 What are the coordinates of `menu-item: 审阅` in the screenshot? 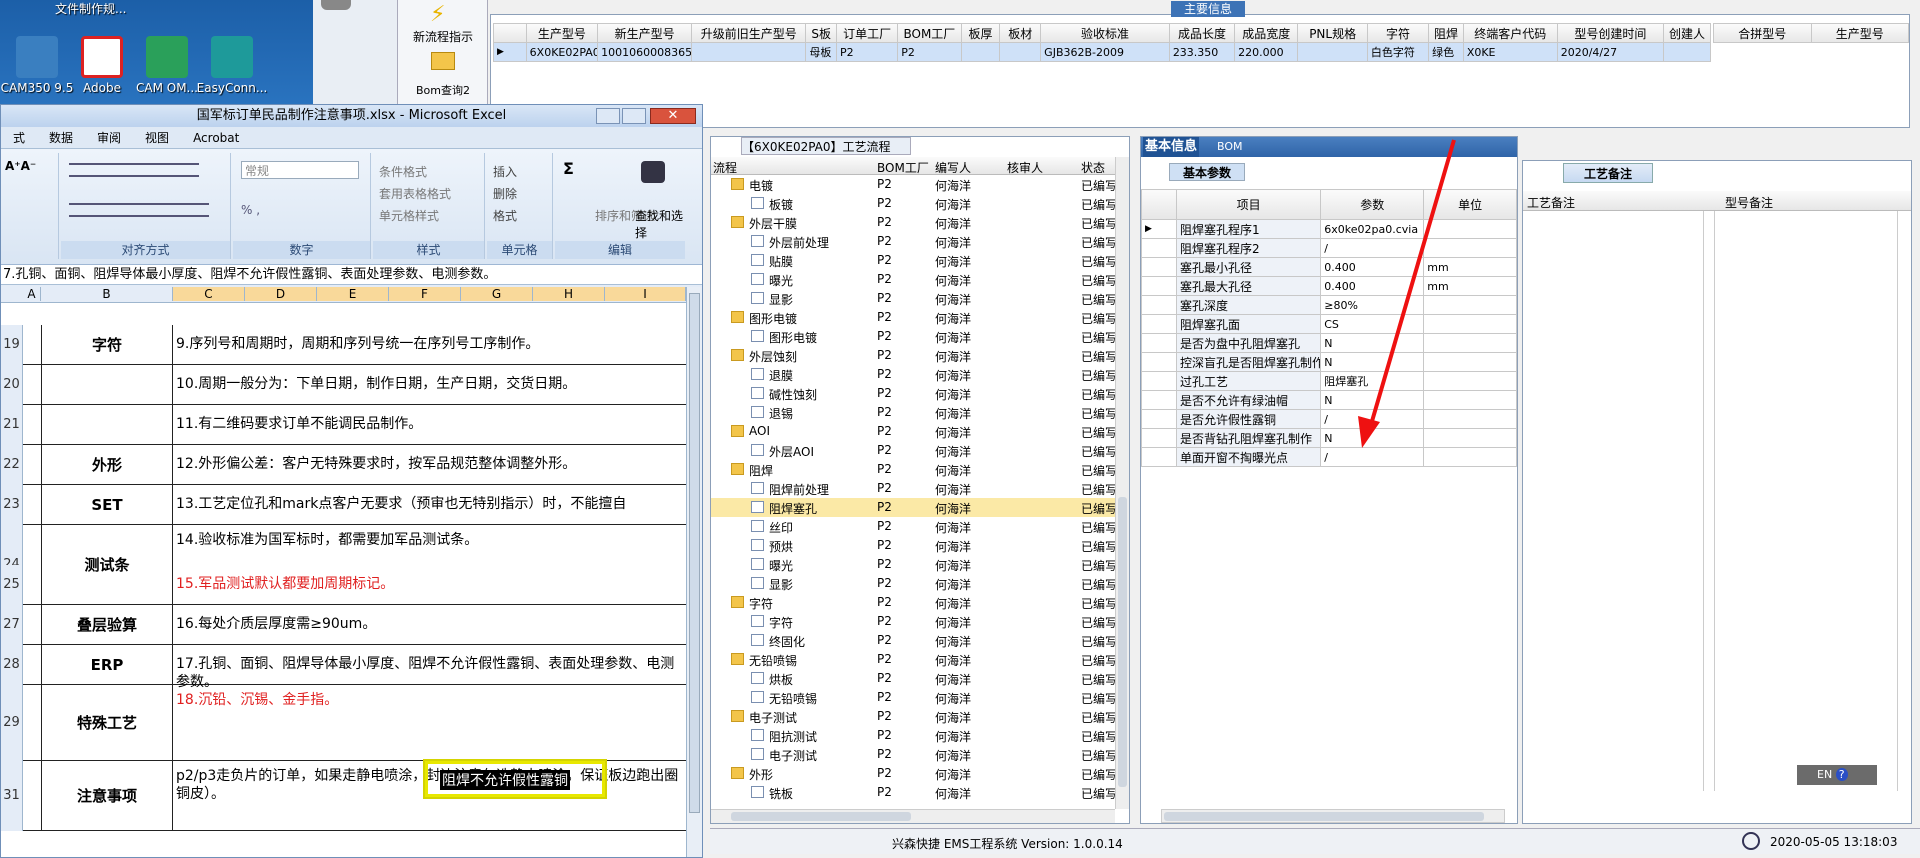 It's located at (109, 137).